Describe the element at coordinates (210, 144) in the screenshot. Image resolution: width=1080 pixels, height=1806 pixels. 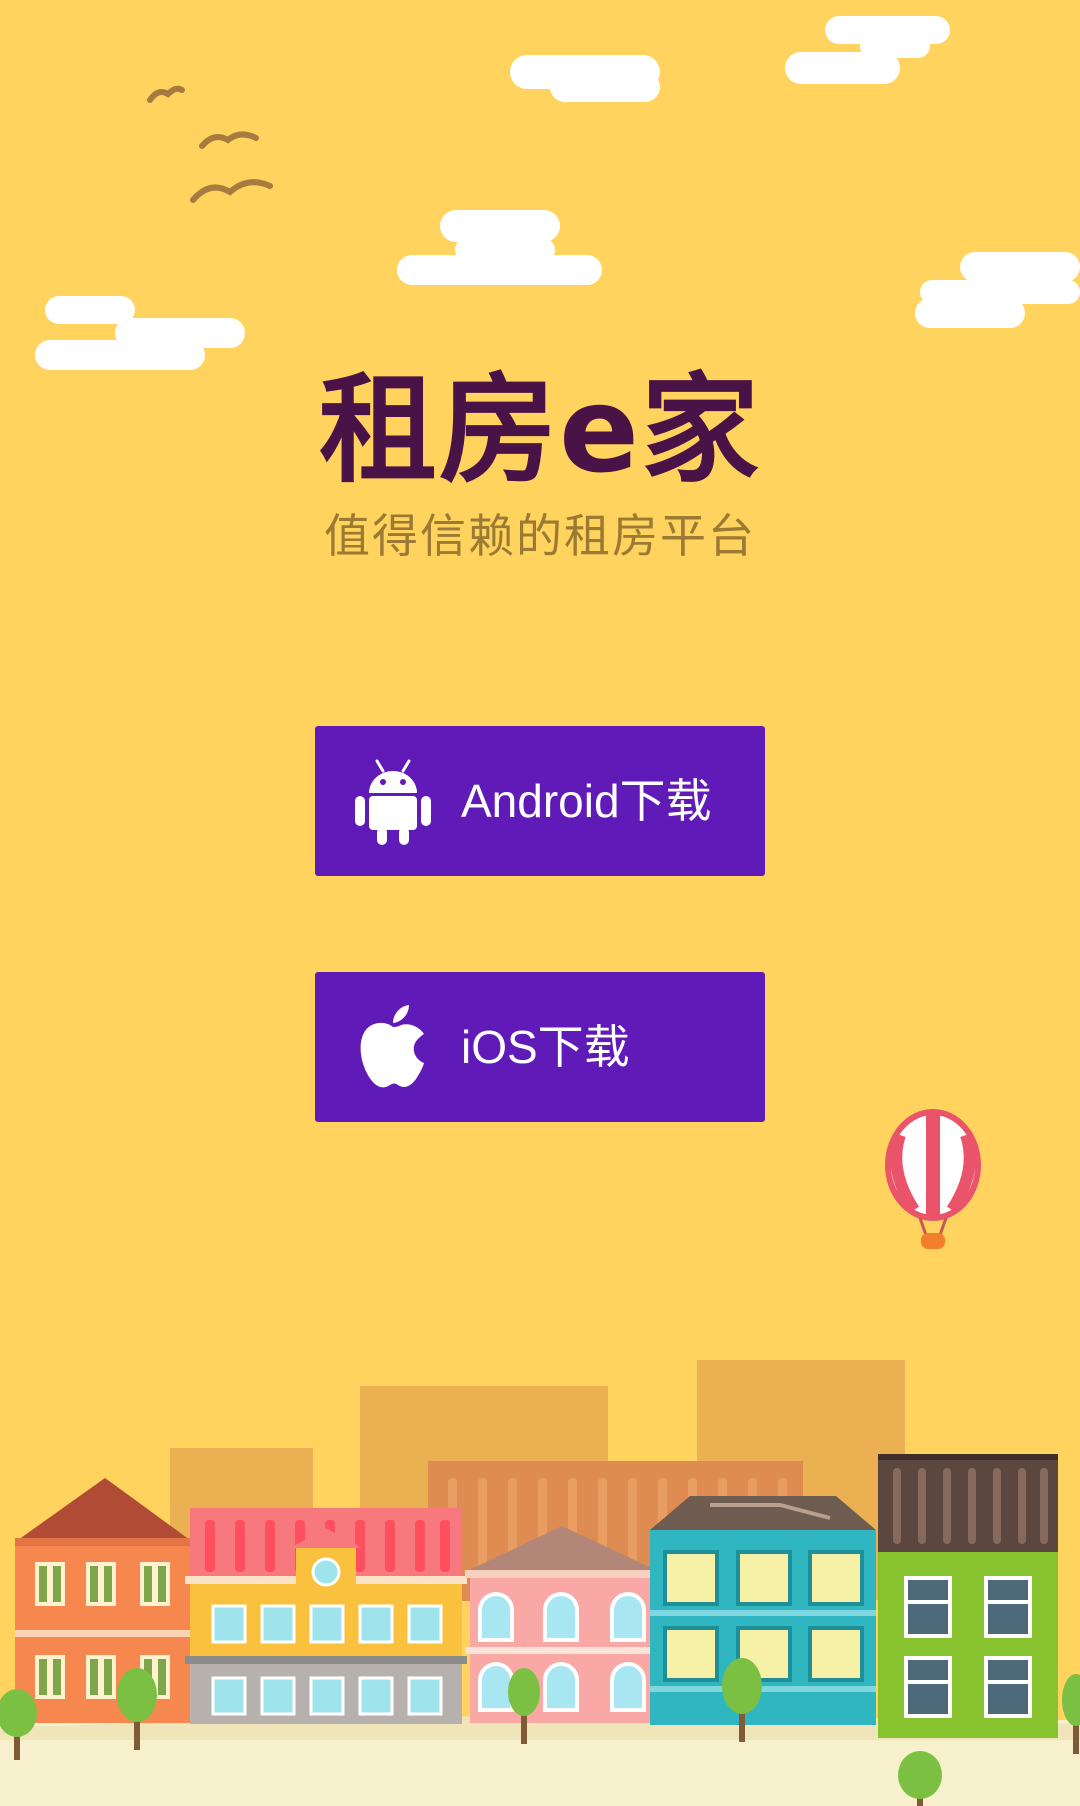
I see `birds` at that location.